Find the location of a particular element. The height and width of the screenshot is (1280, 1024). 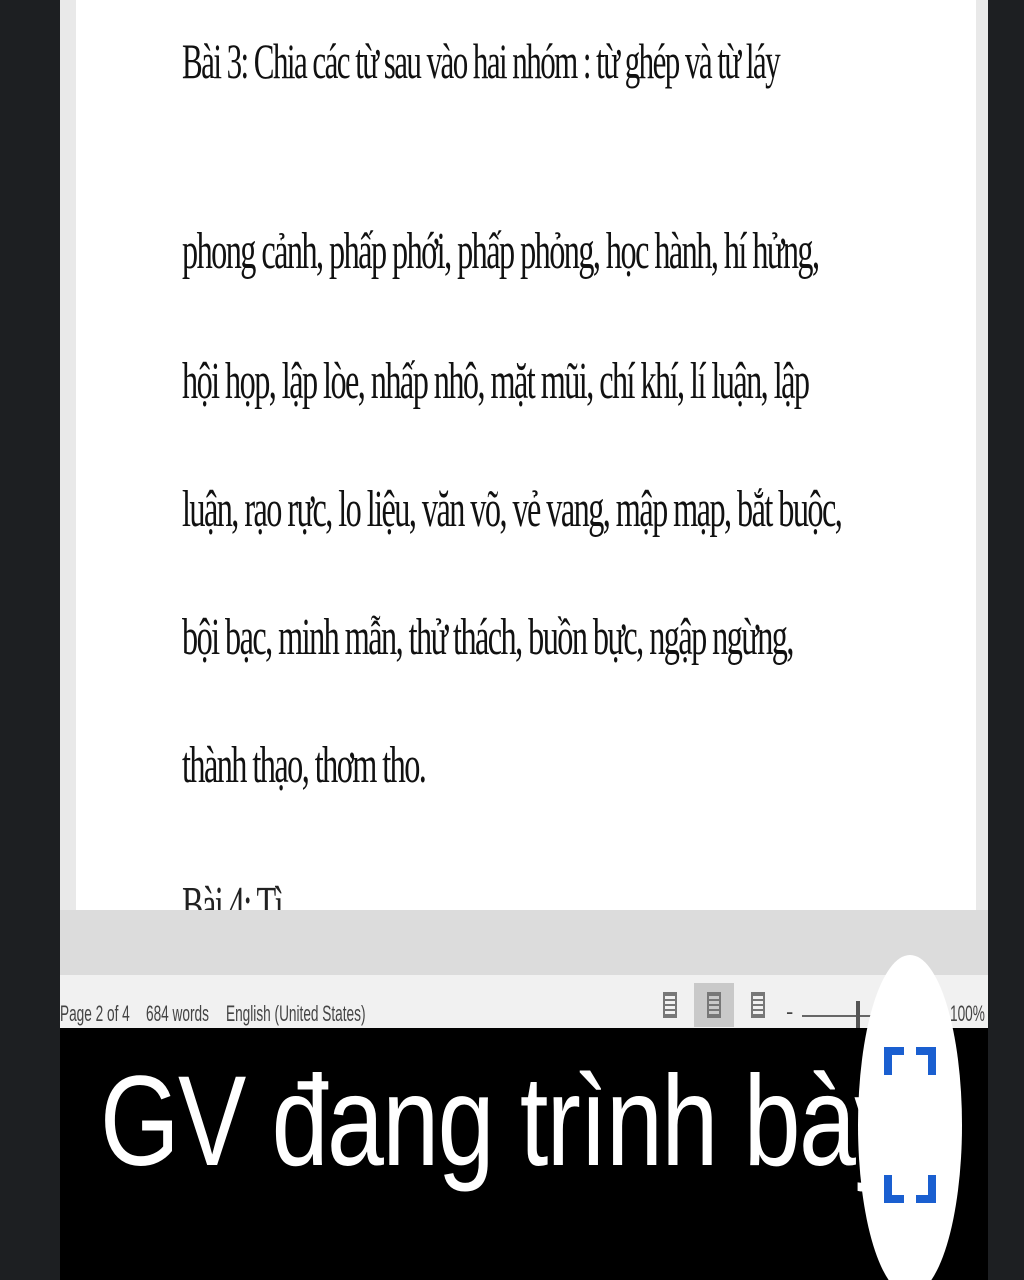

read-mode-icon is located at coordinates (670, 1005).